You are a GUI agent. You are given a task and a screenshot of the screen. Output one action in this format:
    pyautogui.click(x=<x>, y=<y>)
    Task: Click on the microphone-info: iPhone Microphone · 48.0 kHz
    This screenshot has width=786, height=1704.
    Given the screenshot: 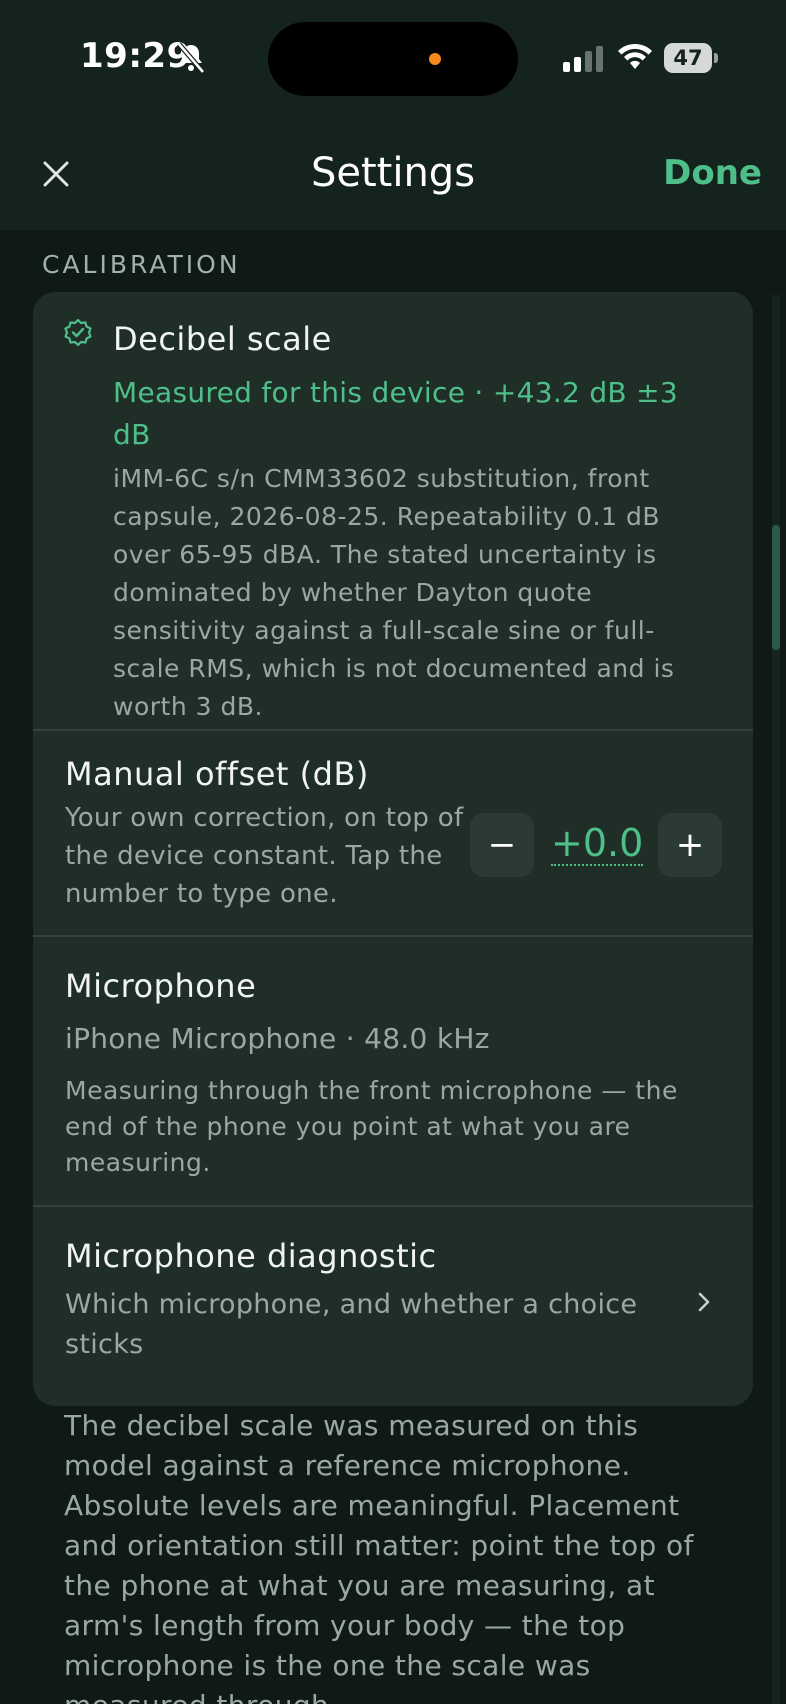 What is the action you would take?
    pyautogui.click(x=277, y=1038)
    